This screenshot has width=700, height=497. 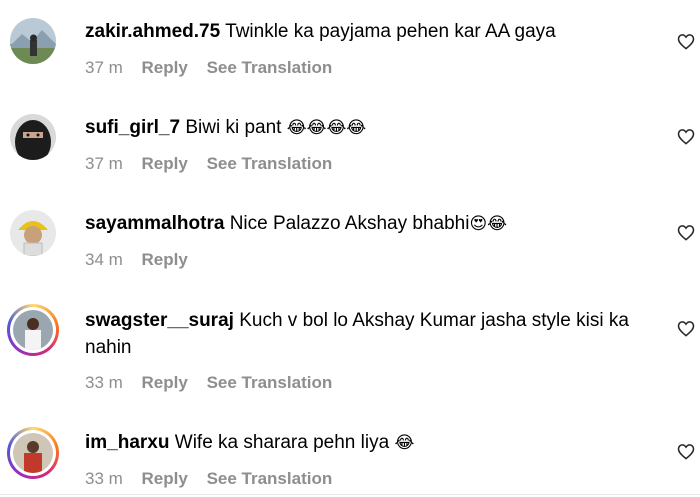 I want to click on comment-meta: 34 m Reply, so click(x=143, y=260).